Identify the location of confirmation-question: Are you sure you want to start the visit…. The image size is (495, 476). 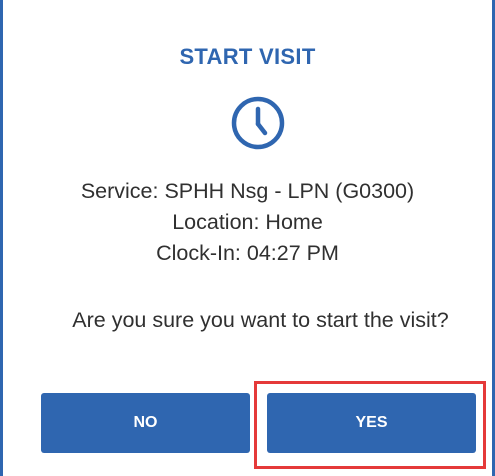
(260, 320).